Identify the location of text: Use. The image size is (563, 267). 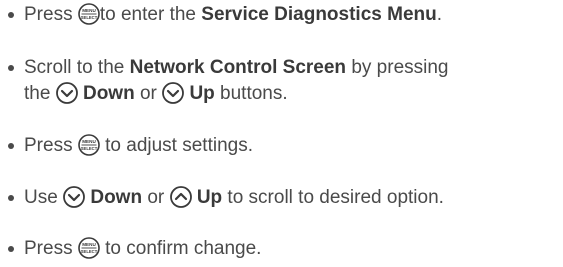
(44, 197).